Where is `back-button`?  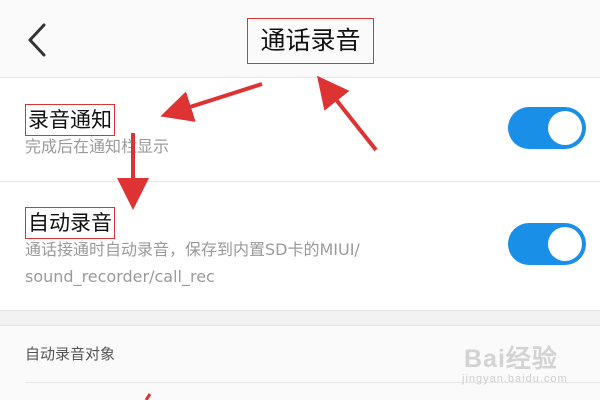
back-button is located at coordinates (39, 40).